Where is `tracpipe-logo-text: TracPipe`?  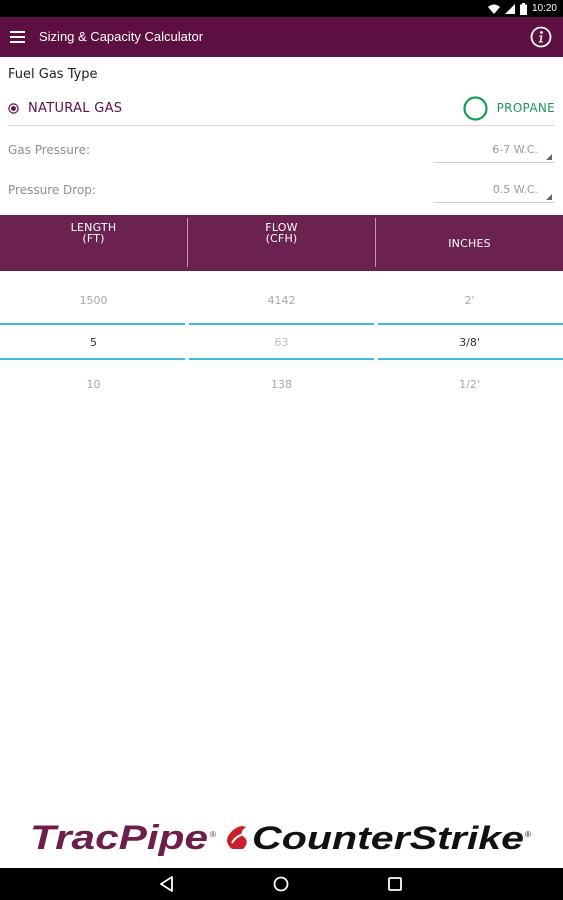
tracpipe-logo-text: TracPipe is located at coordinates (119, 838).